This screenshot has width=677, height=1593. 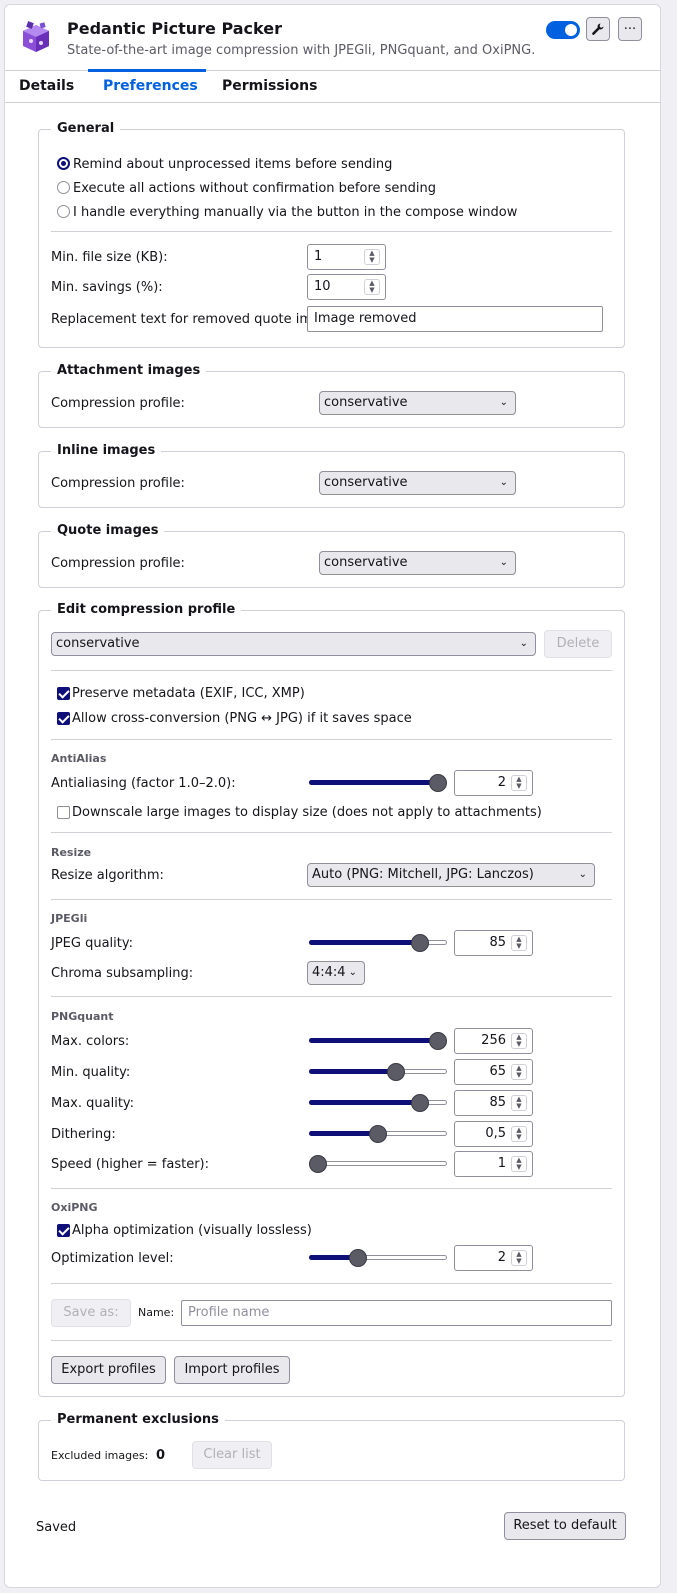 I want to click on speed-input: 1 ▲ ▼, so click(x=493, y=1164).